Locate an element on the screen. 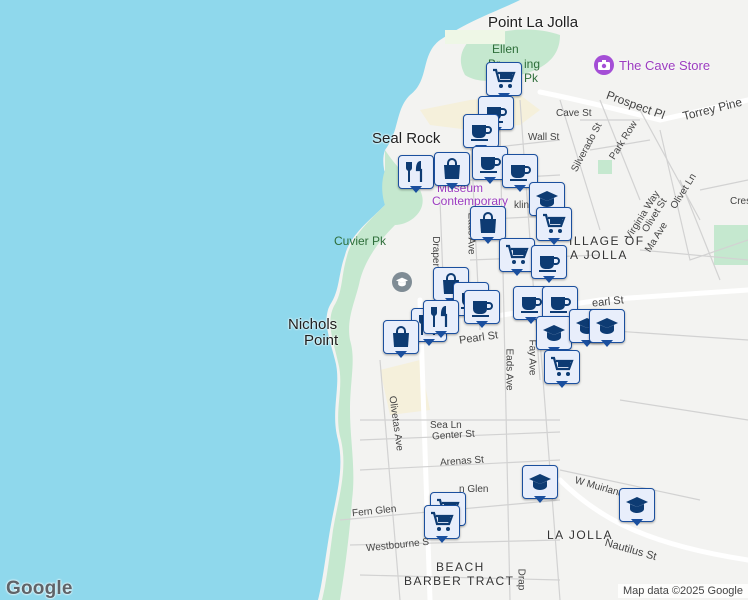 The height and width of the screenshot is (600, 748). street-label-draper-2: Drap is located at coordinates (521, 579).